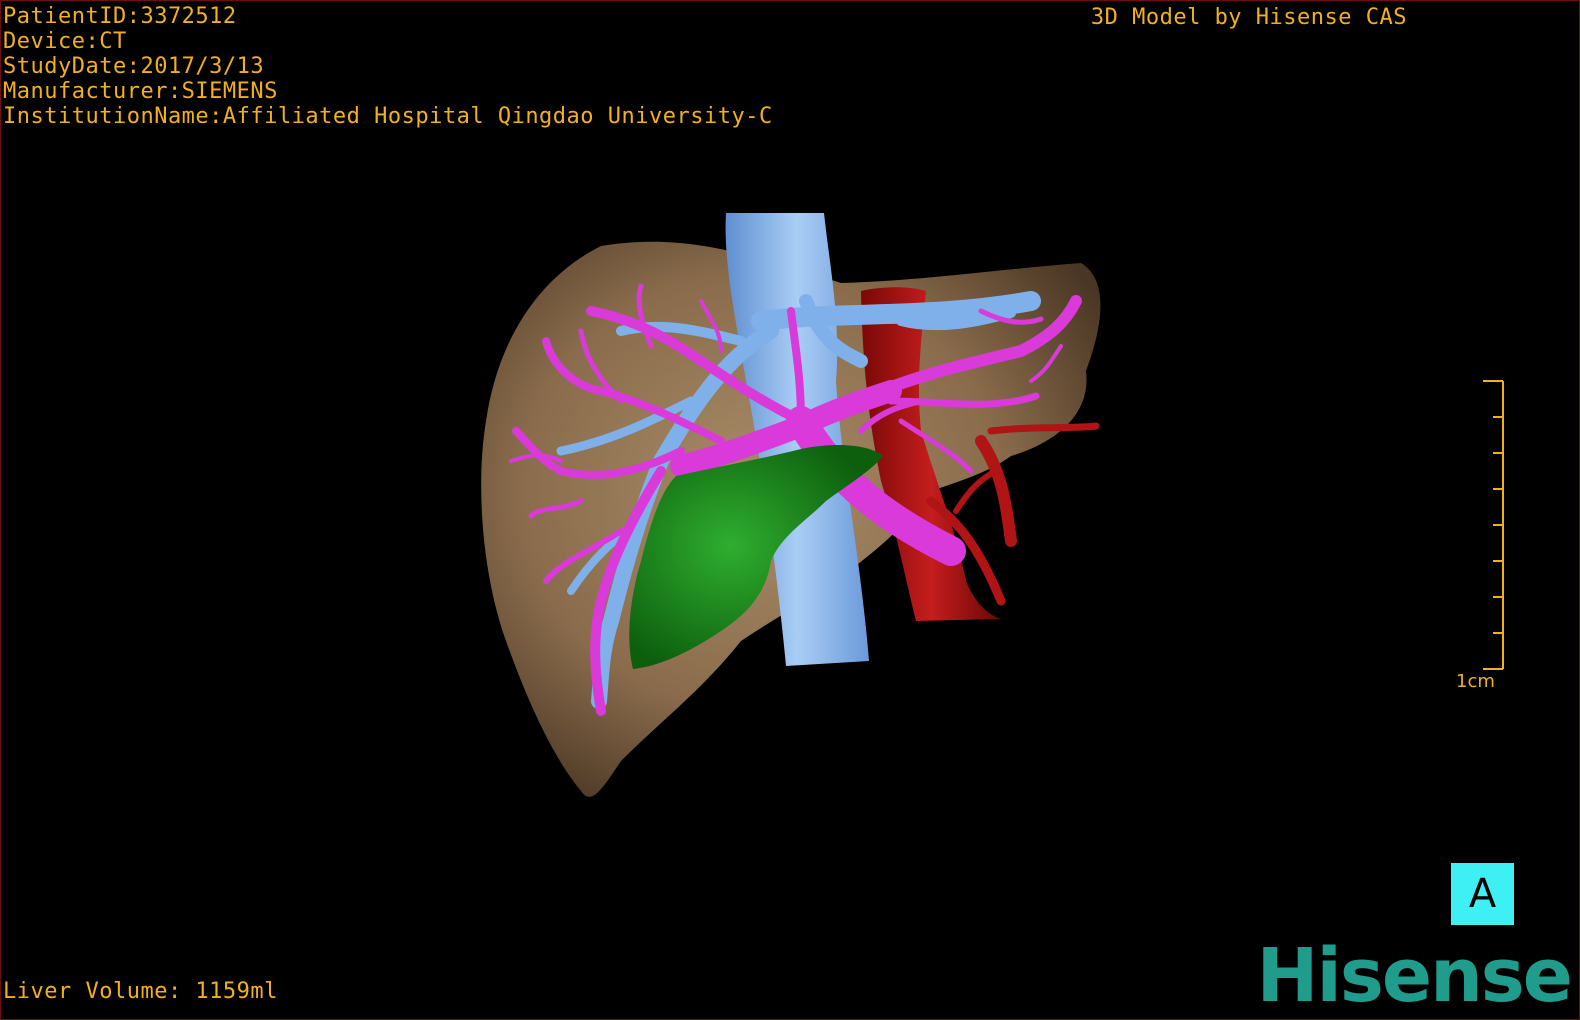  I want to click on study-date-text: StudyDate:2017/3/13, so click(134, 66).